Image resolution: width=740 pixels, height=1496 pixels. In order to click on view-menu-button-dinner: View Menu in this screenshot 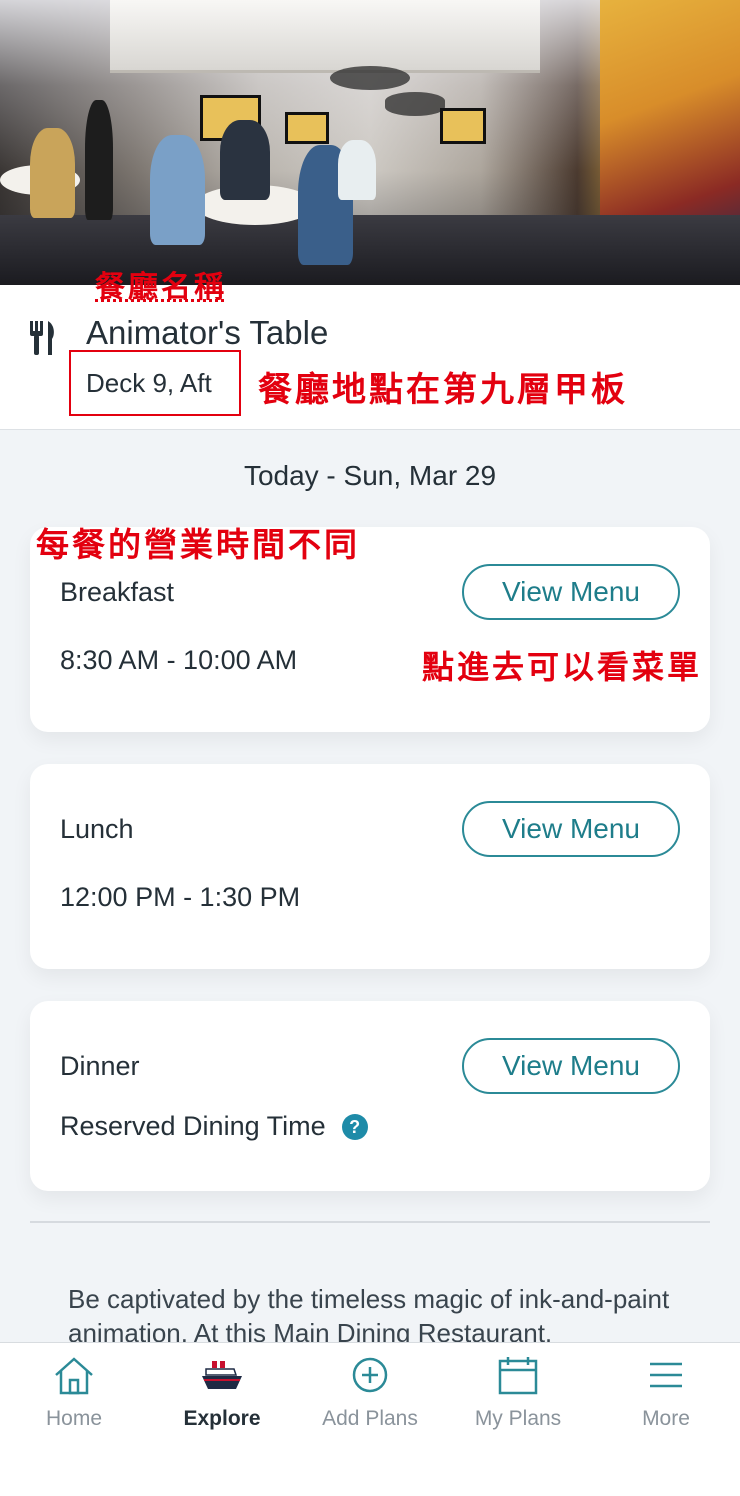, I will do `click(571, 1066)`.